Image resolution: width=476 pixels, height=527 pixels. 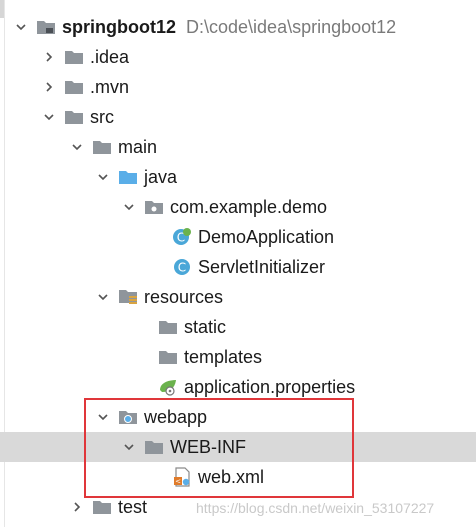 What do you see at coordinates (205, 326) in the screenshot?
I see `tree-label: static` at bounding box center [205, 326].